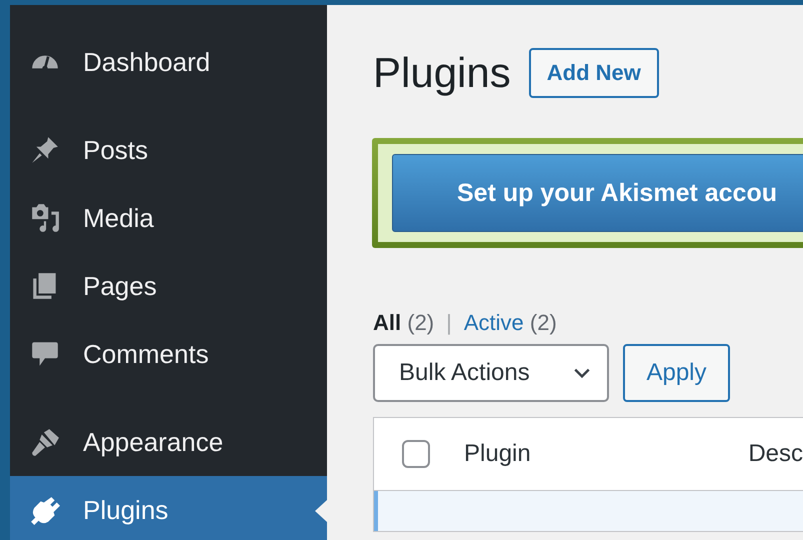 Image resolution: width=803 pixels, height=540 pixels. Describe the element at coordinates (593, 73) in the screenshot. I see `add-new-button: Add New` at that location.